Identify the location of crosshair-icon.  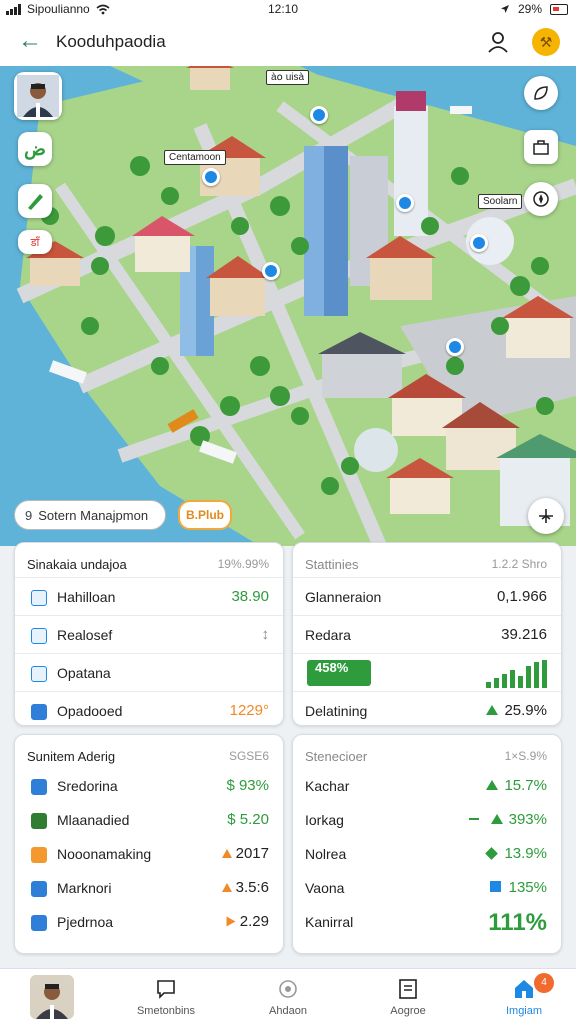
(546, 516).